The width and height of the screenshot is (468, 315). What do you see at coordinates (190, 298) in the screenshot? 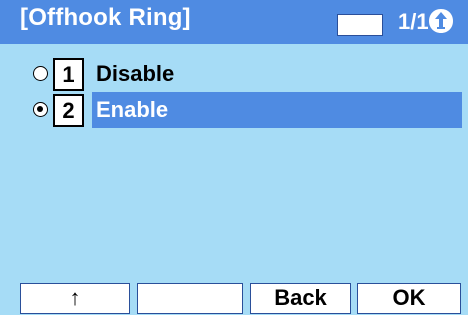
I see `softkey-blank` at bounding box center [190, 298].